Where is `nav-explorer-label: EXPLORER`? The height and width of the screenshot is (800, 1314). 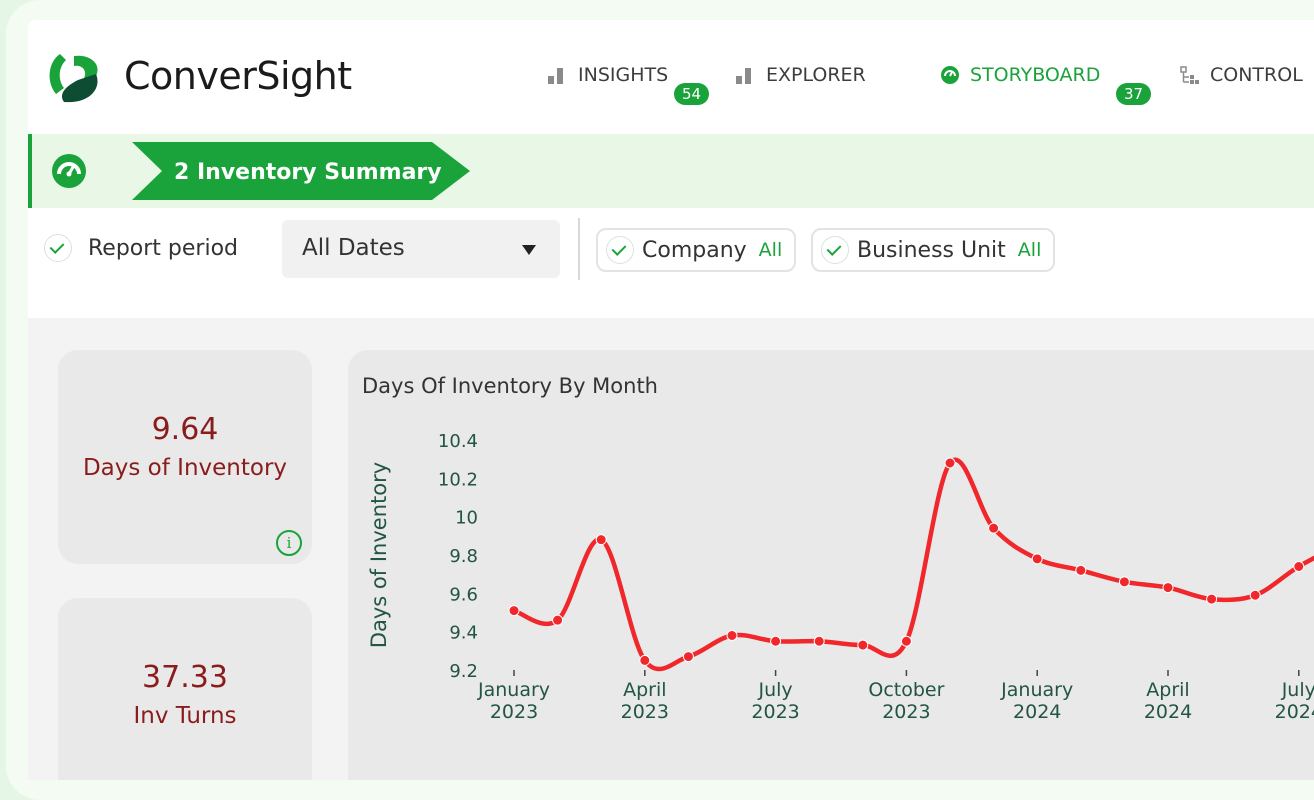
nav-explorer-label: EXPLORER is located at coordinates (816, 75).